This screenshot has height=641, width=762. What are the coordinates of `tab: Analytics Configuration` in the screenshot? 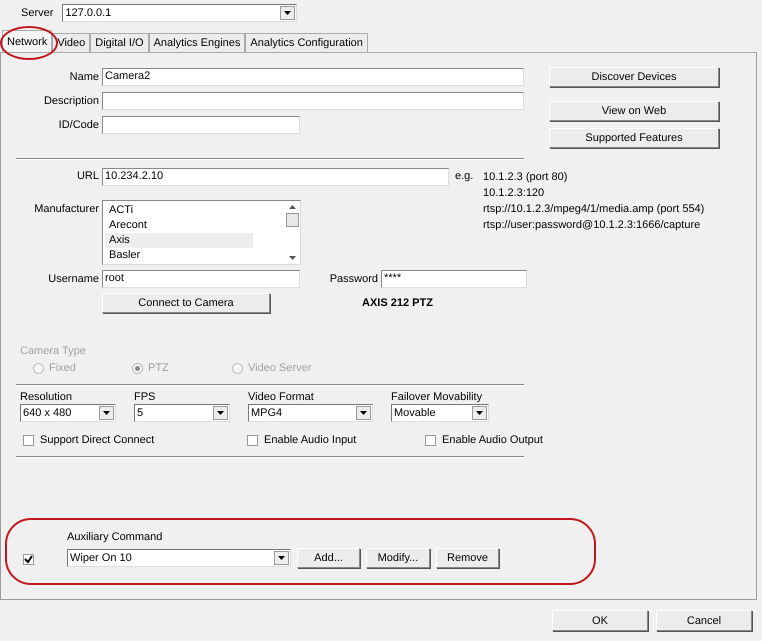 It's located at (306, 42).